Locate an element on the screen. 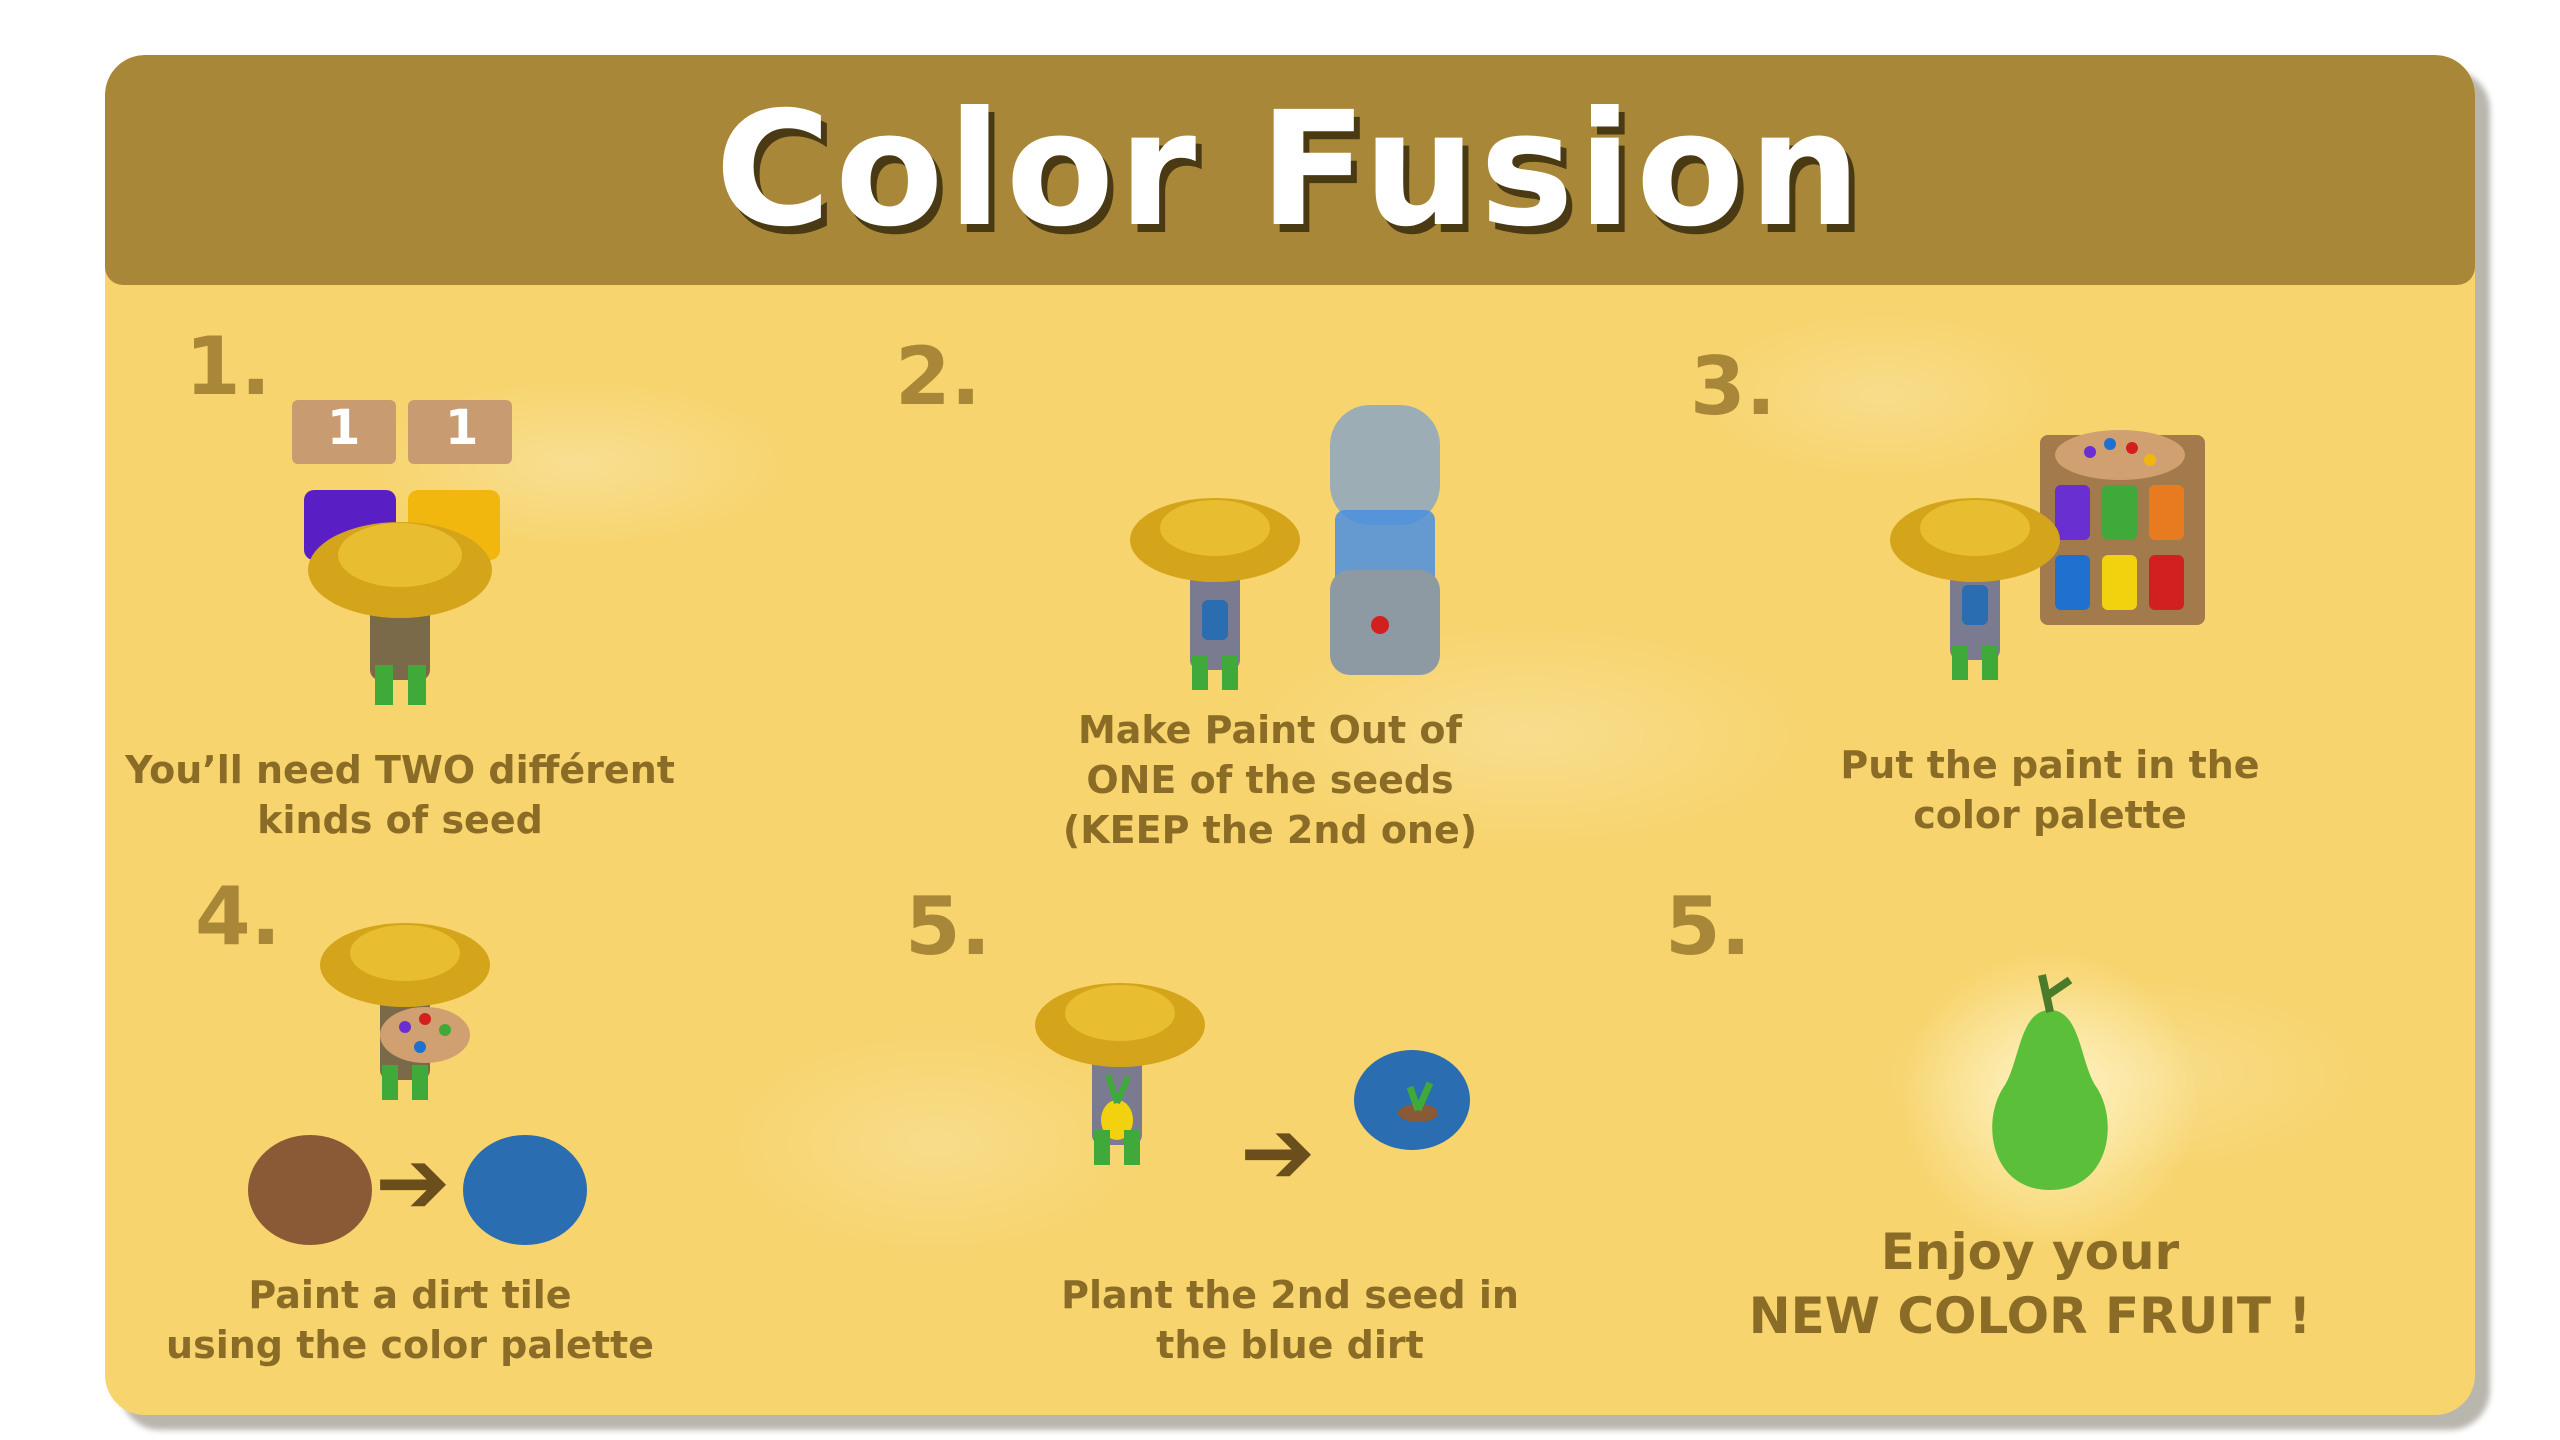 The width and height of the screenshot is (2560, 1440). sign-label-right: 1 is located at coordinates (462, 428).